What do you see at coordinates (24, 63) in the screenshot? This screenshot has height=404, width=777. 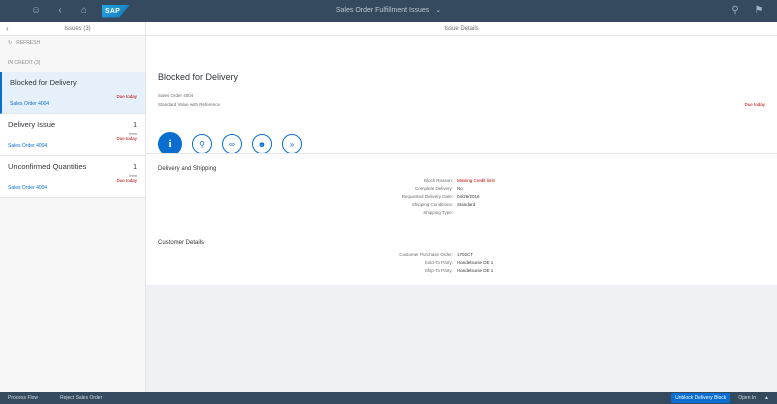 I see `group-header: IN CREDIT (3)` at bounding box center [24, 63].